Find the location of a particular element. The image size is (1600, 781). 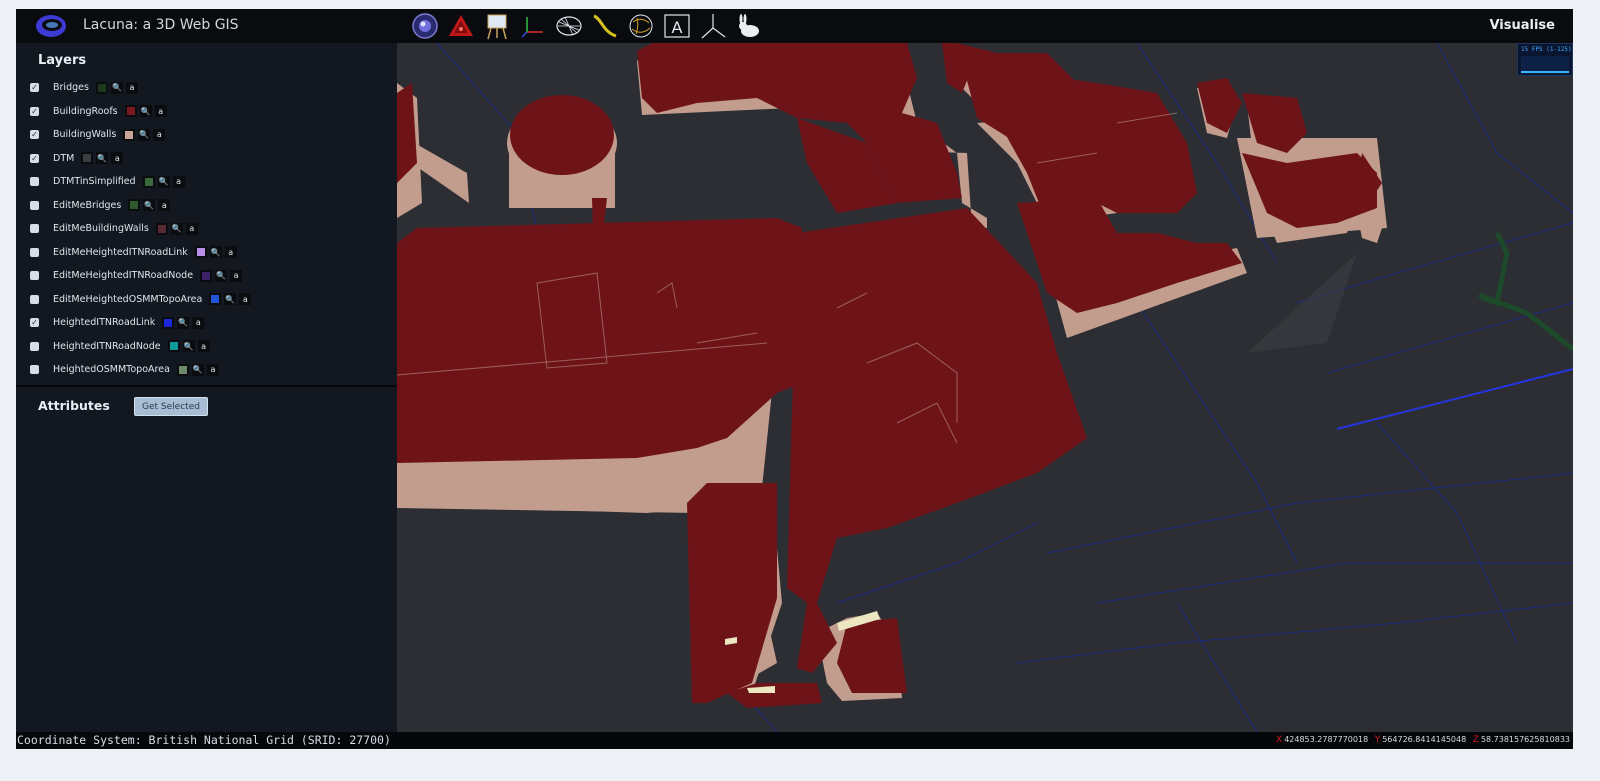

wireframe-shell-tool-icon is located at coordinates (569, 26).